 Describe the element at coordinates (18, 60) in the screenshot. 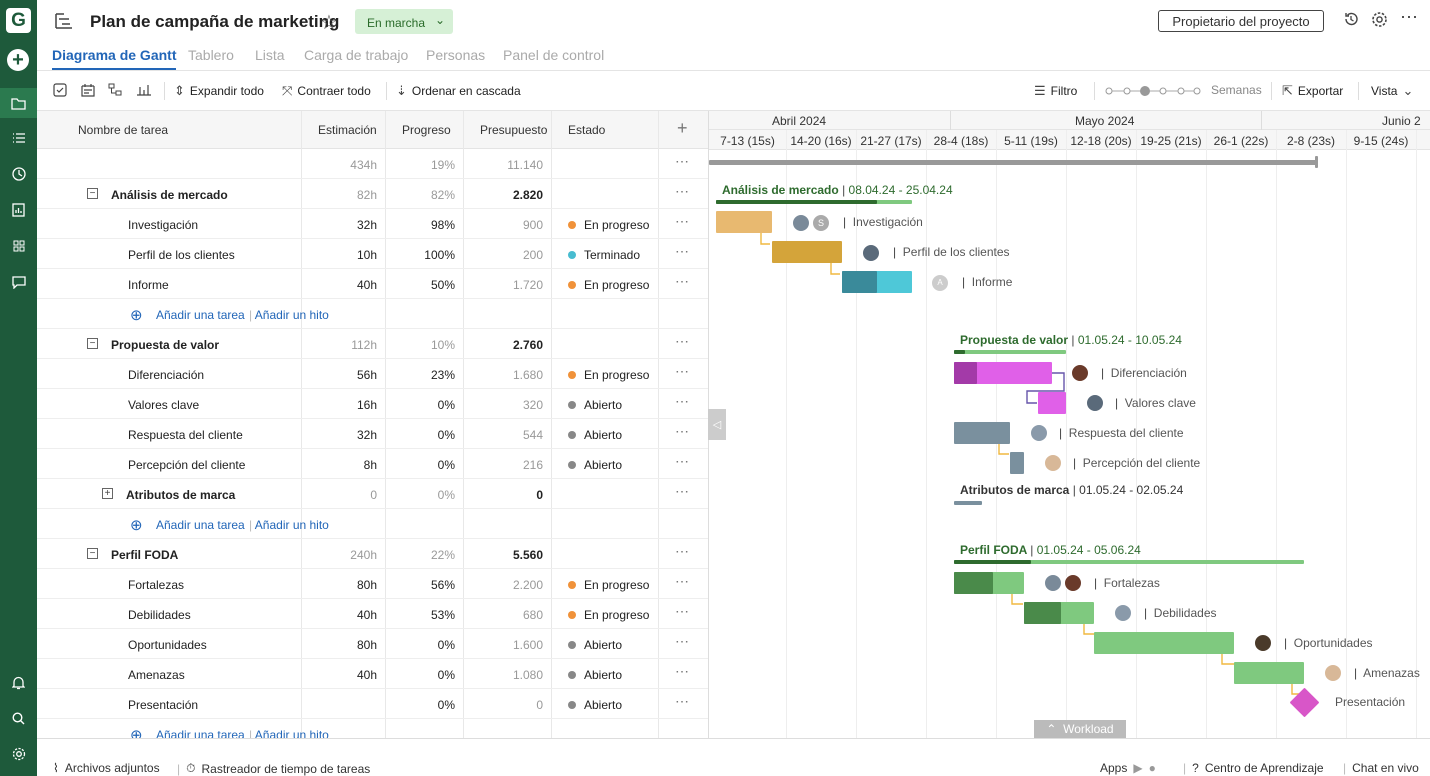

I see `create-new-icon: +` at that location.